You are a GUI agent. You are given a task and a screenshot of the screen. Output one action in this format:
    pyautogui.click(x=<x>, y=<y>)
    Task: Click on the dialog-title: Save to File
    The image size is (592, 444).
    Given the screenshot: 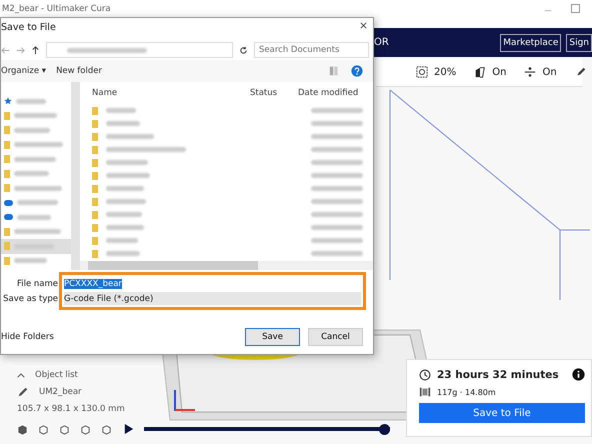 What is the action you would take?
    pyautogui.click(x=28, y=28)
    